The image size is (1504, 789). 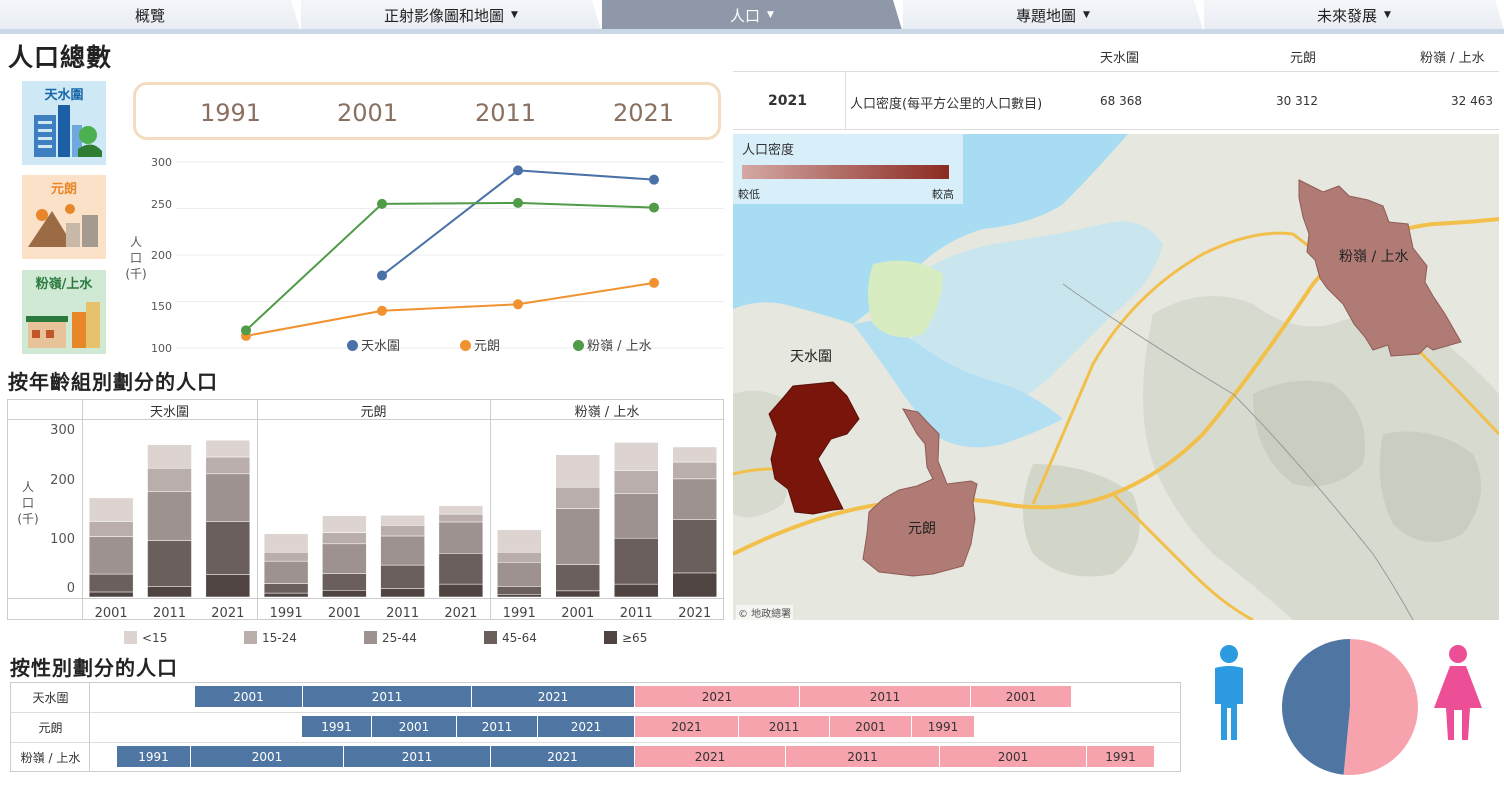 What do you see at coordinates (62, 430) in the screenshot?
I see `age-y-tick: 300` at bounding box center [62, 430].